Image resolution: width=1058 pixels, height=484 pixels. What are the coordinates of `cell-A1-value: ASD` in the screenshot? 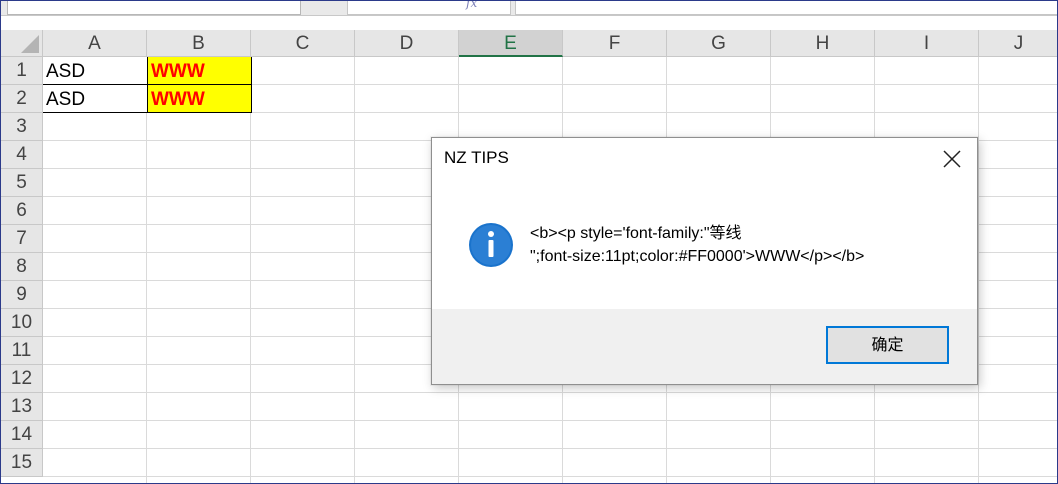 It's located at (66, 71).